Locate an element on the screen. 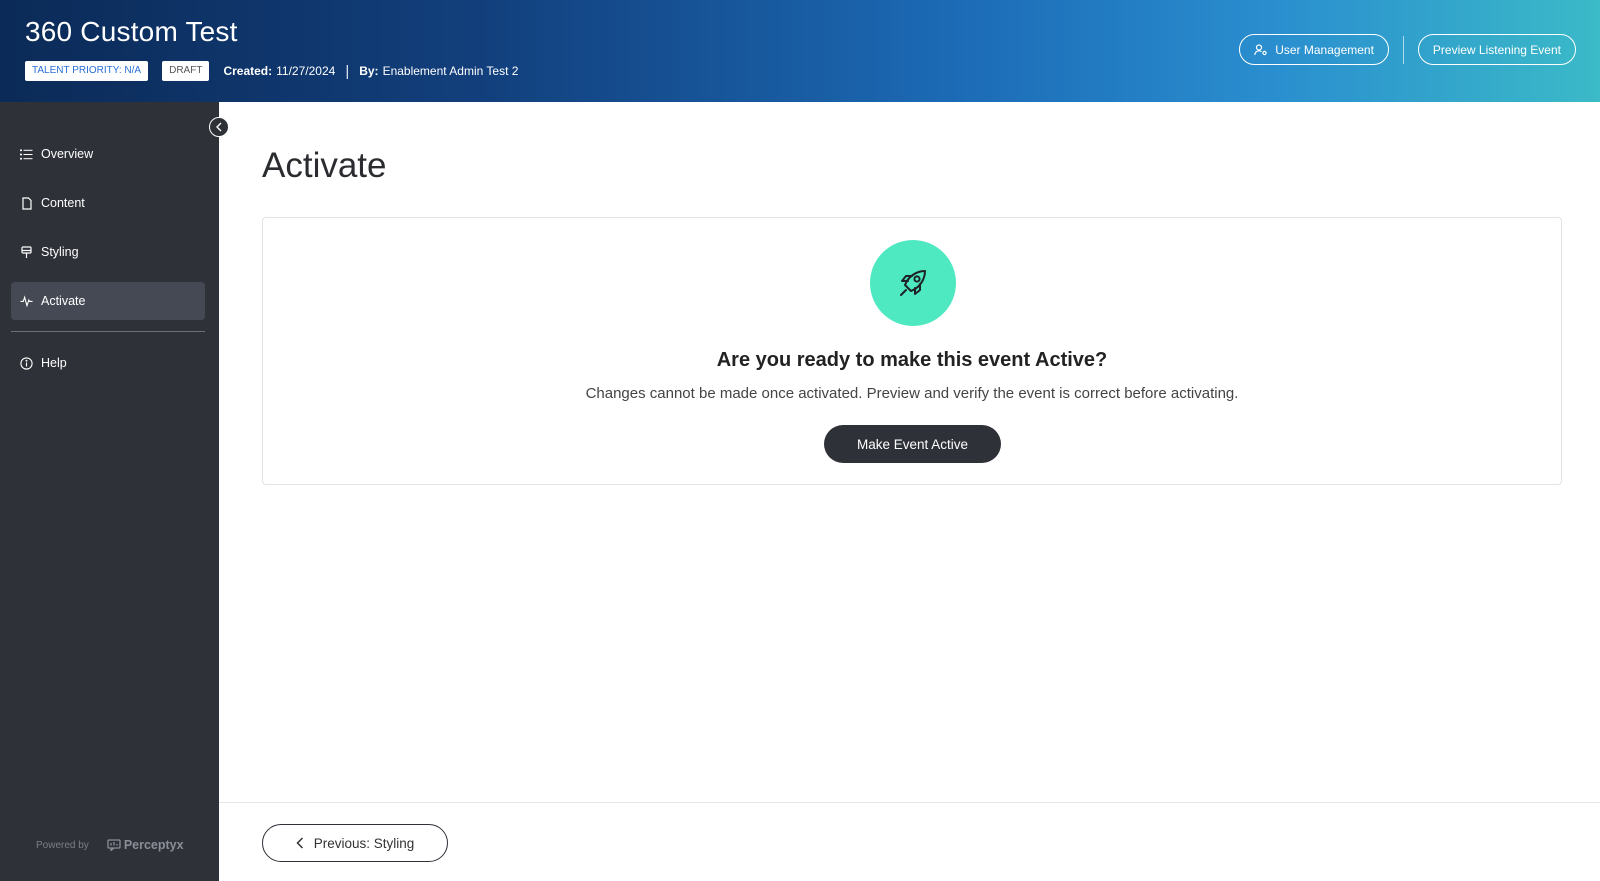 The height and width of the screenshot is (881, 1600). powered-by-label: Powered by is located at coordinates (62, 845).